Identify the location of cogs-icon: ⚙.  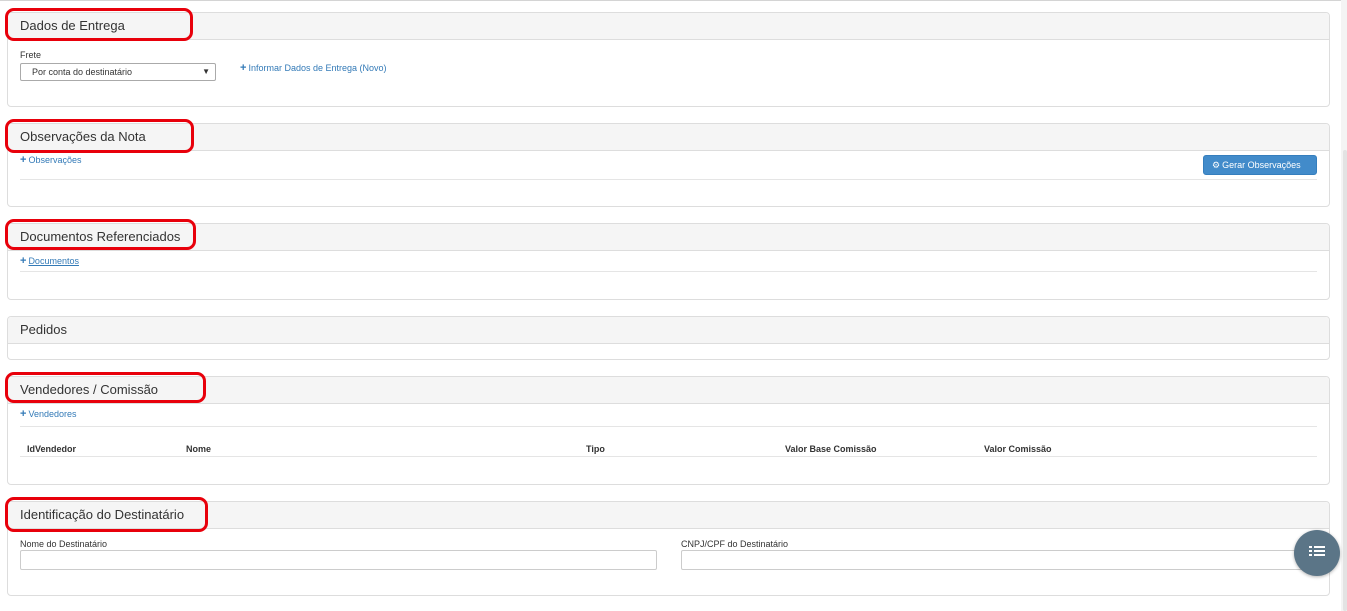
(1216, 165).